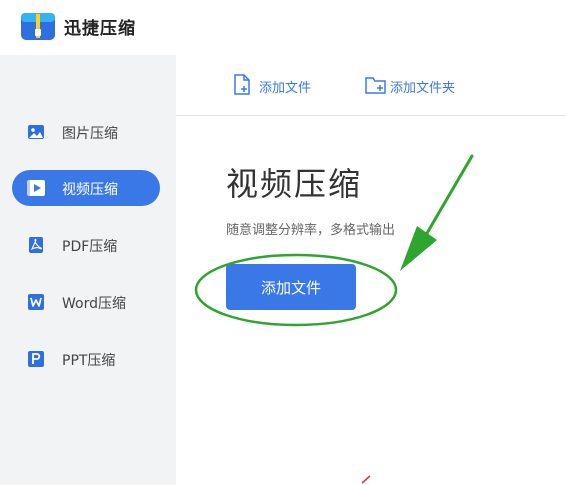 The image size is (566, 485). I want to click on sidebar-item-video-compress: 视频压缩, so click(86, 188).